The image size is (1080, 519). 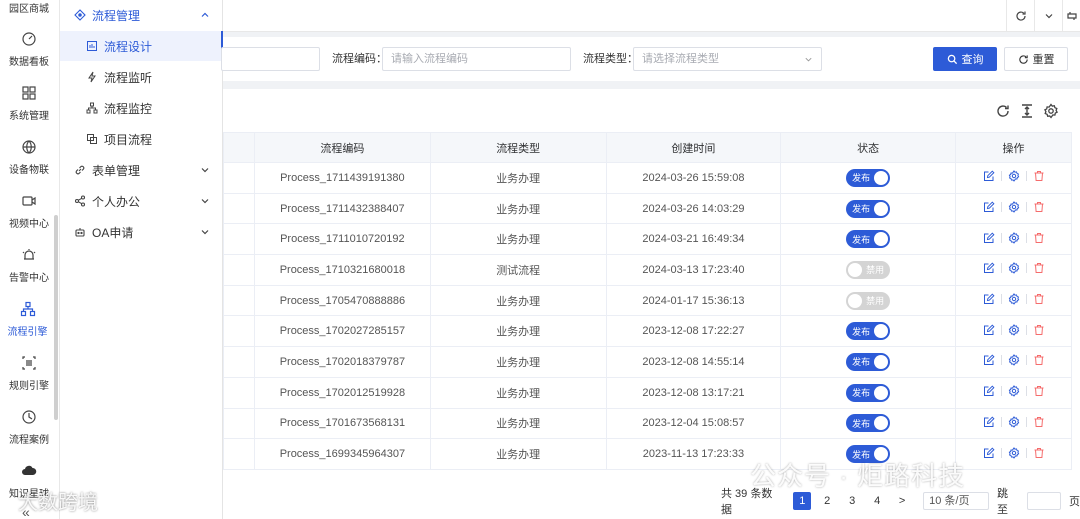 What do you see at coordinates (58, 503) in the screenshot?
I see `watermark-left: 大数跨境` at bounding box center [58, 503].